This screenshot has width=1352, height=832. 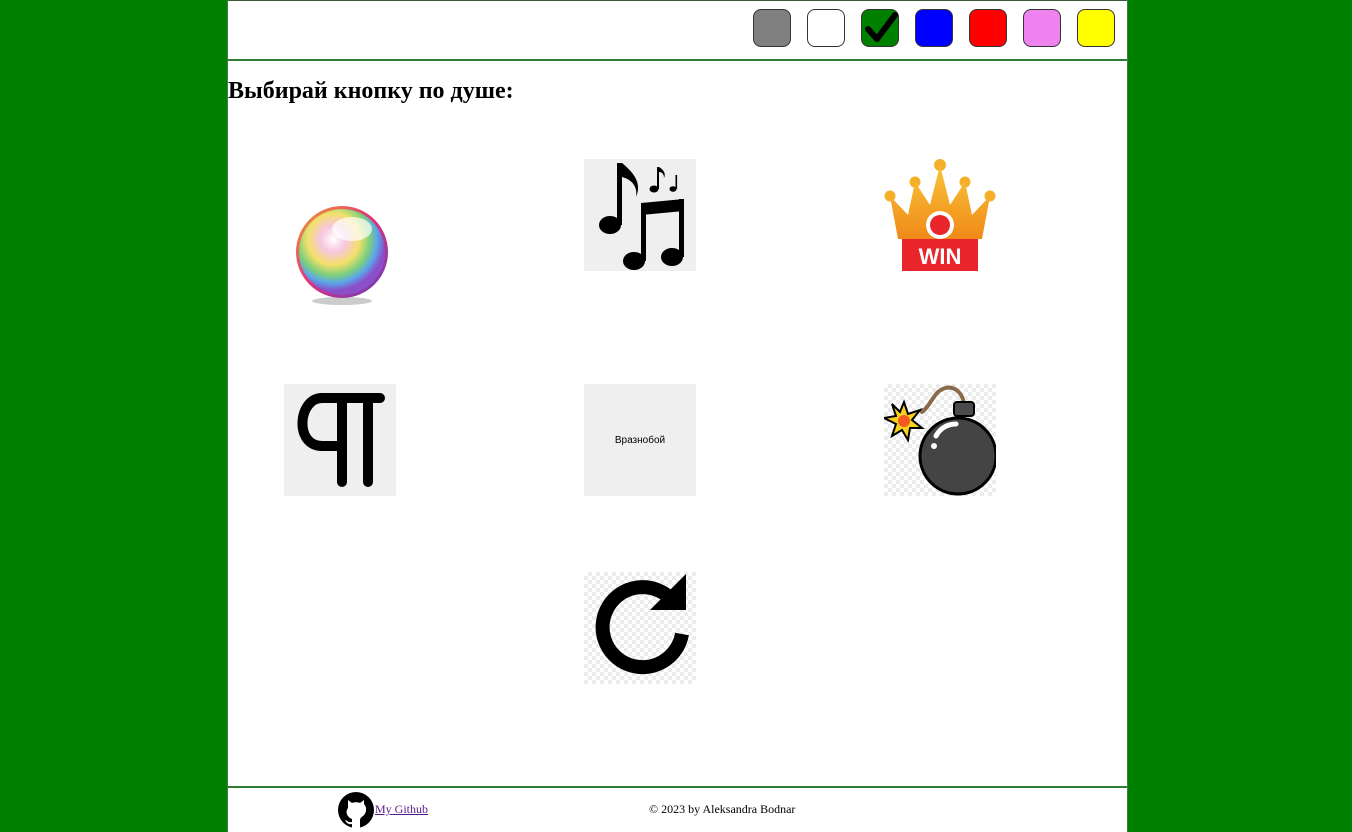 I want to click on win-crown-button: WIN, so click(x=940, y=215).